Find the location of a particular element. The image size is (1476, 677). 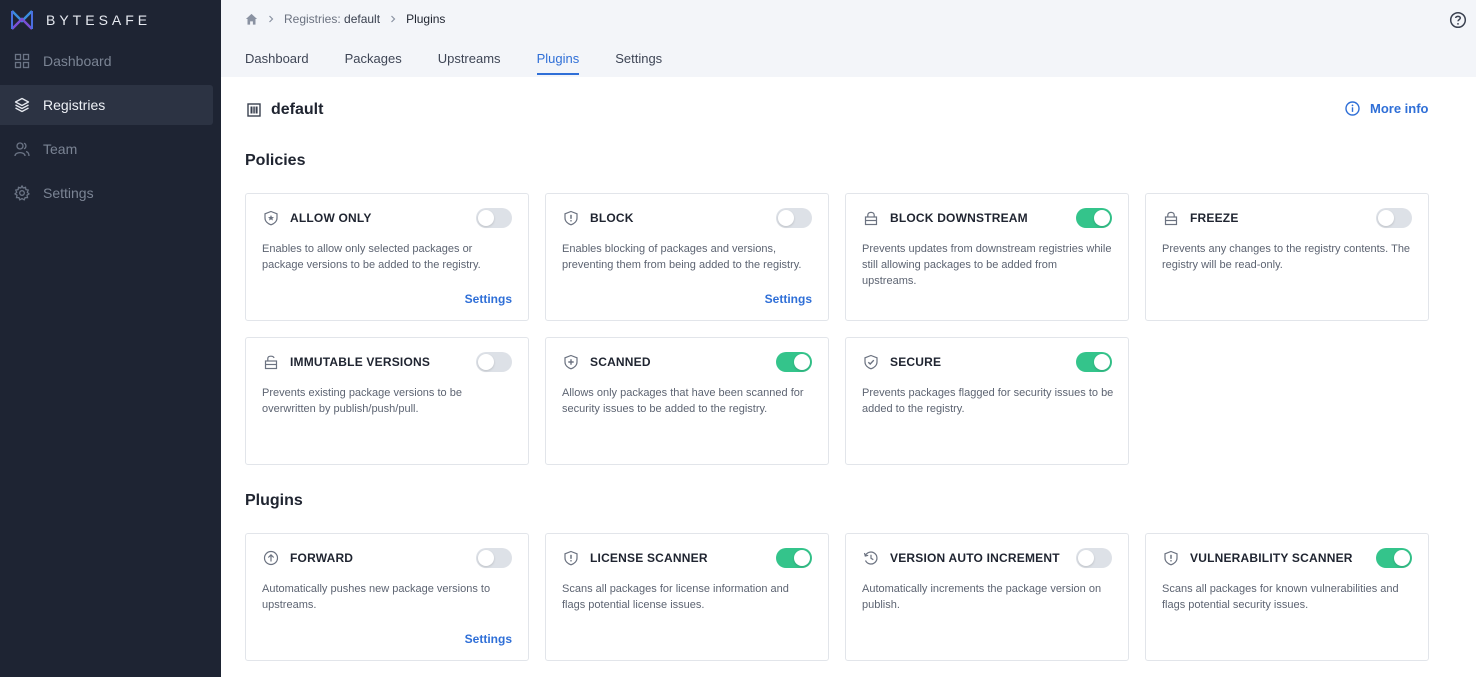

block-settings-link: Settings is located at coordinates (788, 299).